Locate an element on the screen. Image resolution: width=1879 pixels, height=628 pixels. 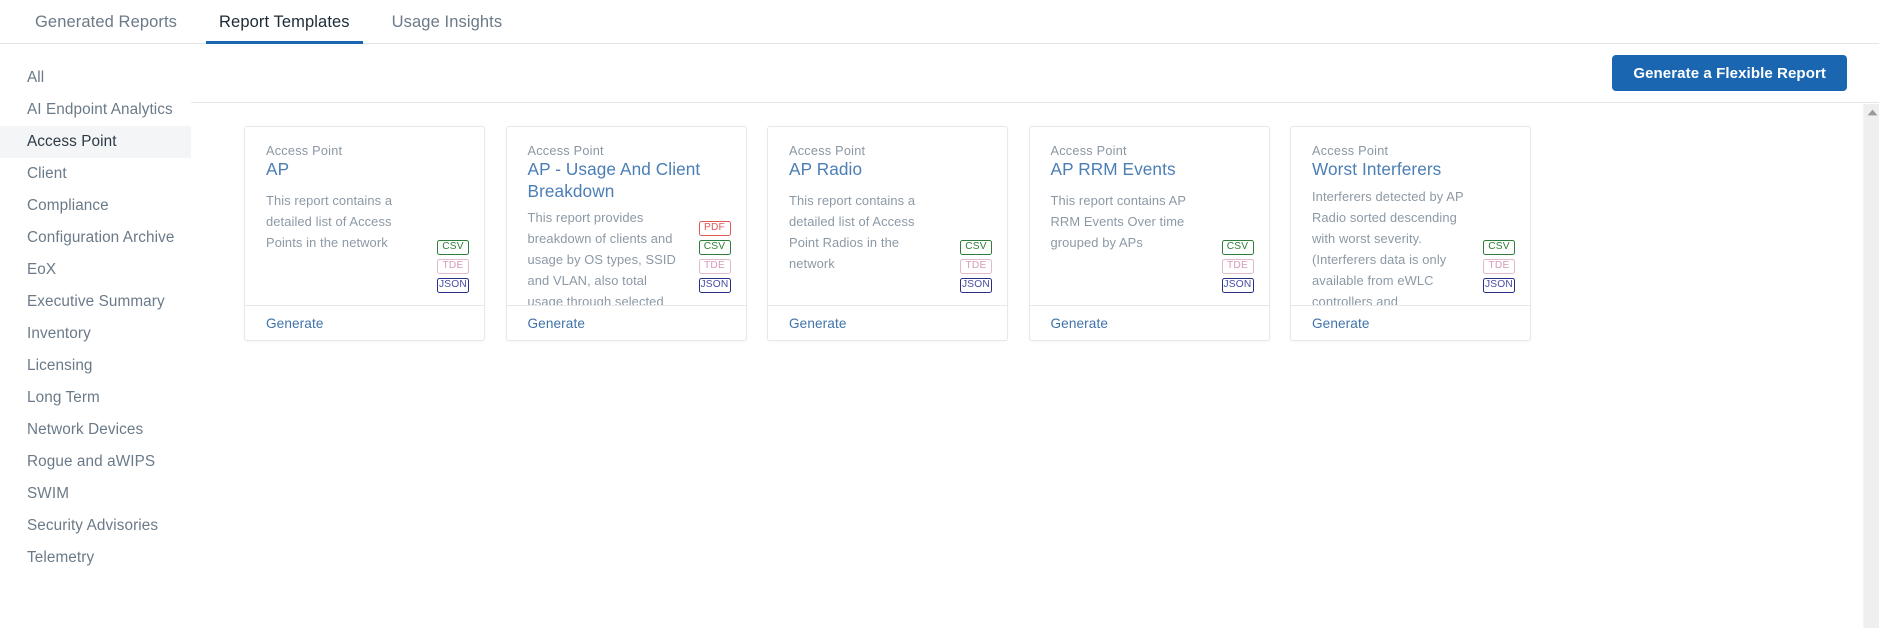
sidebar-item-client: Client is located at coordinates (95, 174).